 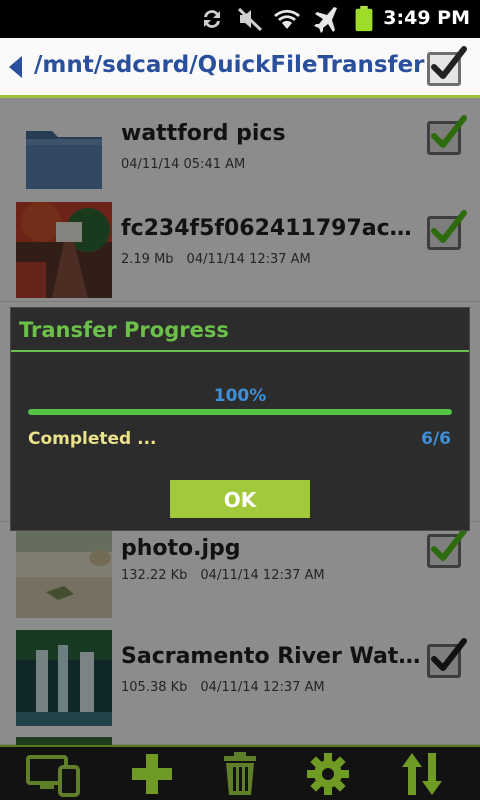 I want to click on progress-bar, so click(x=240, y=412).